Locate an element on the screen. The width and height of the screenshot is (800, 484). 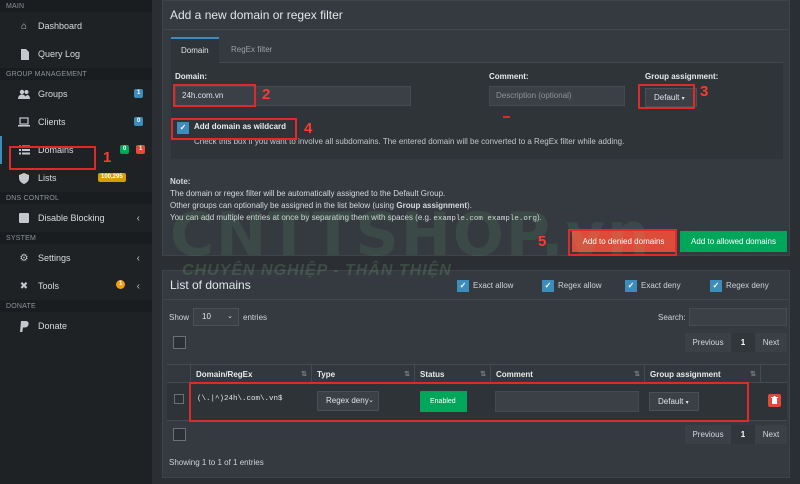
sidebar-header-group-management: GROUP MANAGEMENT is located at coordinates (76, 74).